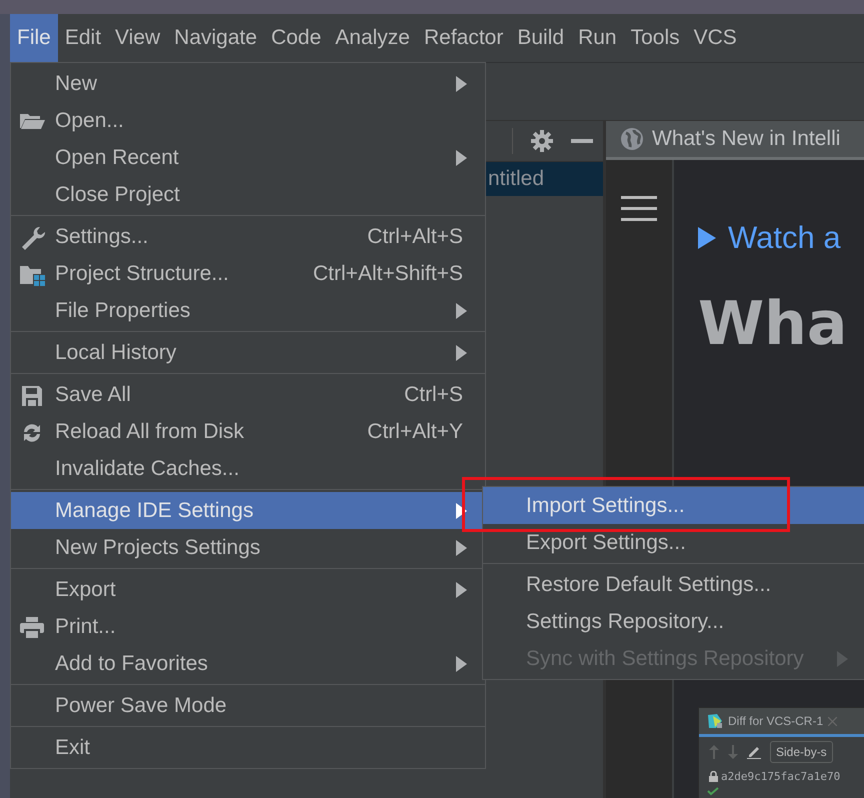 Image resolution: width=864 pixels, height=798 pixels. Describe the element at coordinates (215, 38) in the screenshot. I see `menu-bar-item: Navigate` at that location.